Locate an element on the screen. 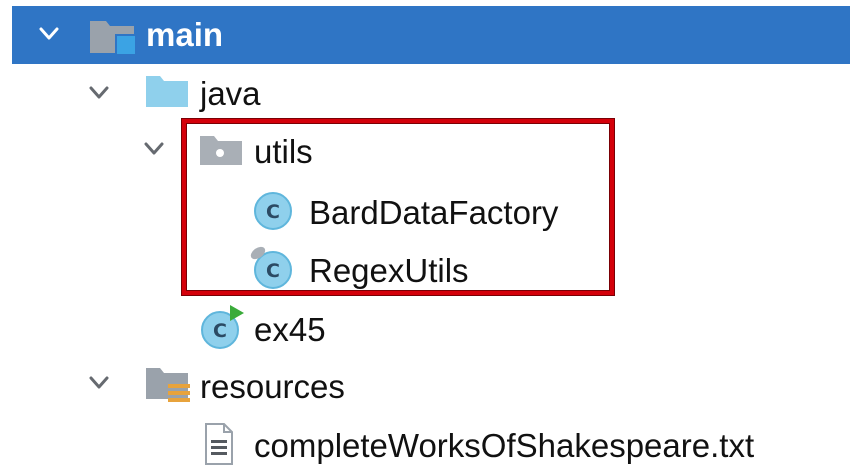 This screenshot has height=466, width=850. source-root-folder-icon is located at coordinates (114, 37).